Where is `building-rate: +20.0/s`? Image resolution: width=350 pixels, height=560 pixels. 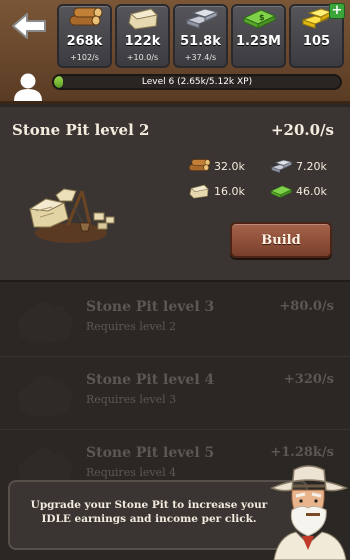 building-rate: +20.0/s is located at coordinates (302, 130).